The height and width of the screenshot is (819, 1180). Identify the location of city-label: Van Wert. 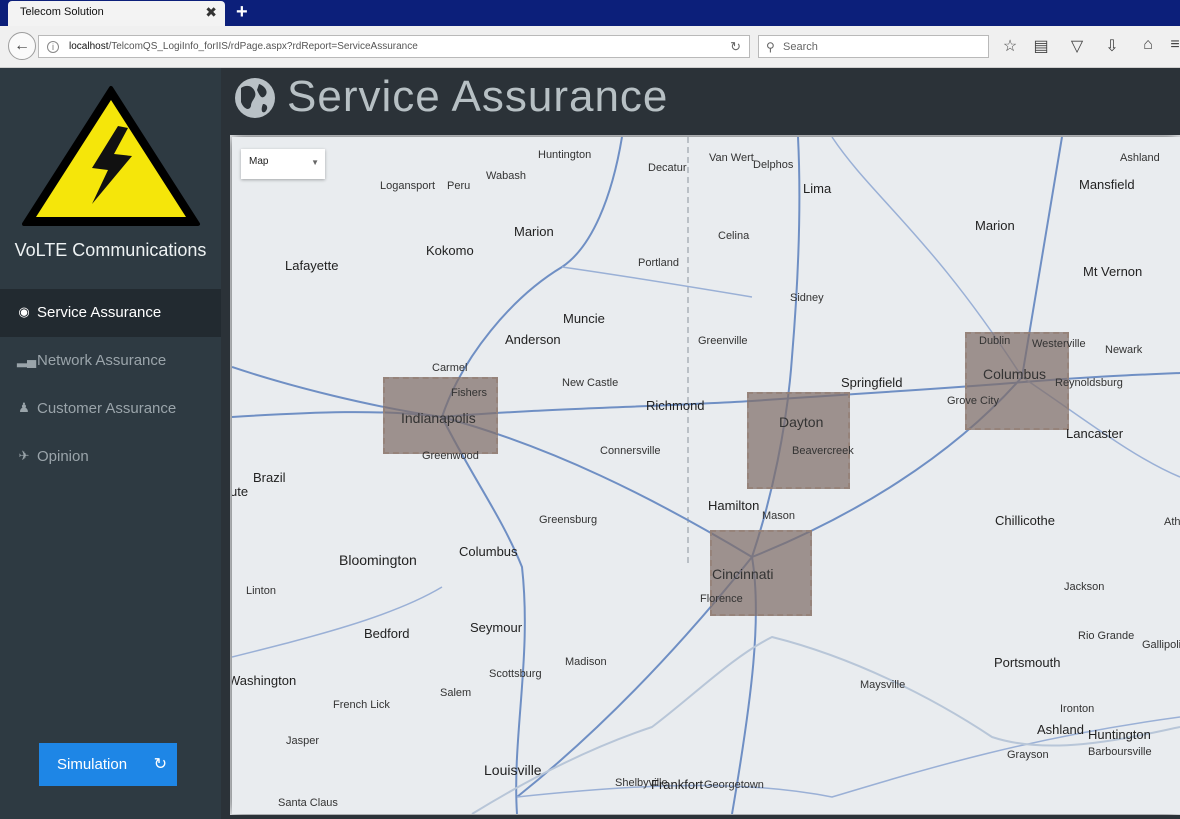
(731, 158).